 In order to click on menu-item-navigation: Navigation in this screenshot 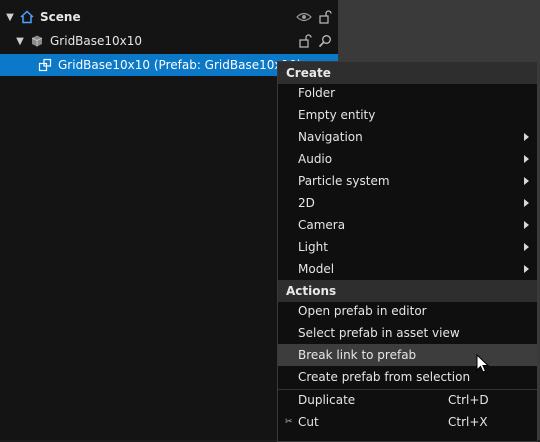, I will do `click(407, 137)`.